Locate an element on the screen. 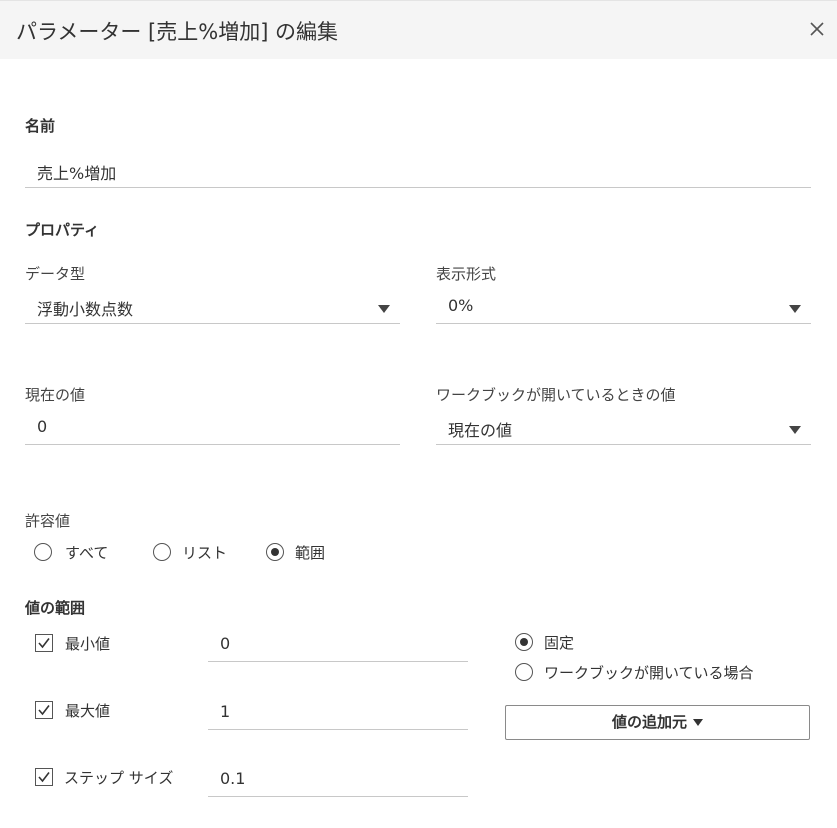  add-values-from-label: 値の追加元 is located at coordinates (649, 722).